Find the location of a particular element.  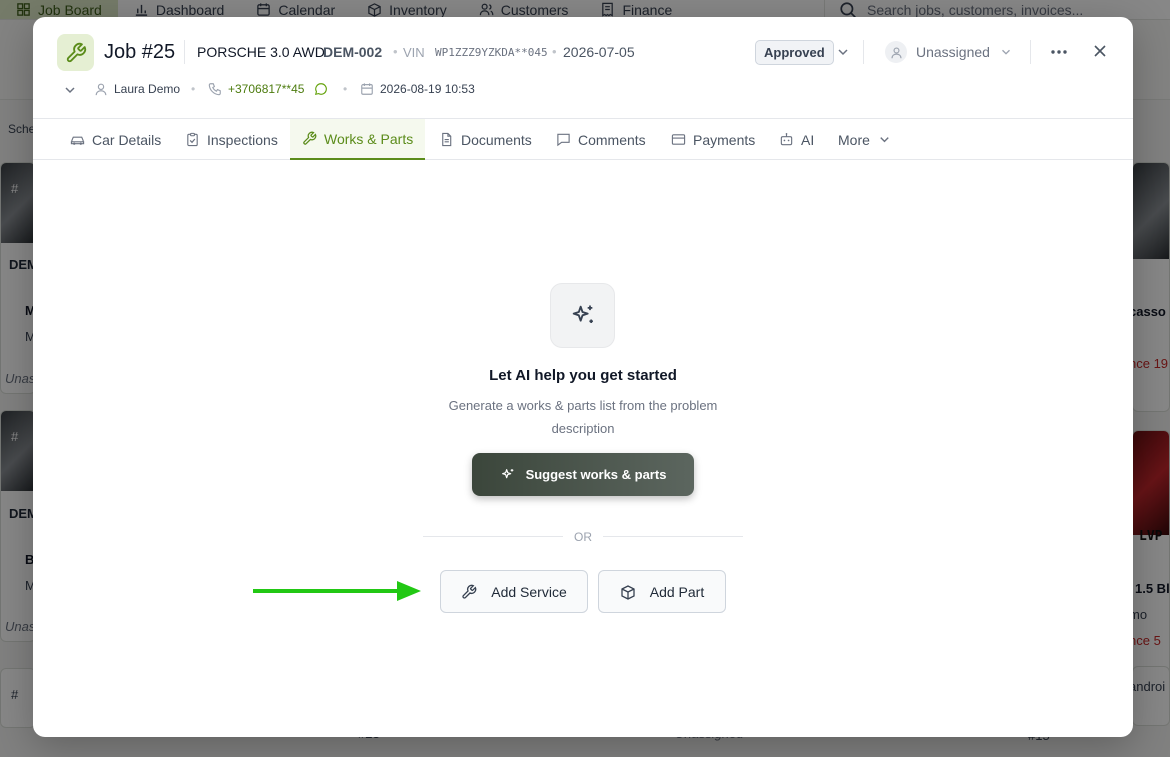

suggest-works-parts-button: Suggest works & parts is located at coordinates (583, 474).